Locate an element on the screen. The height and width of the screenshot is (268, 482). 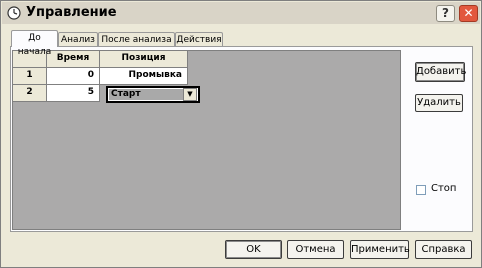
position-dropdown-value: Старт is located at coordinates (146, 94).